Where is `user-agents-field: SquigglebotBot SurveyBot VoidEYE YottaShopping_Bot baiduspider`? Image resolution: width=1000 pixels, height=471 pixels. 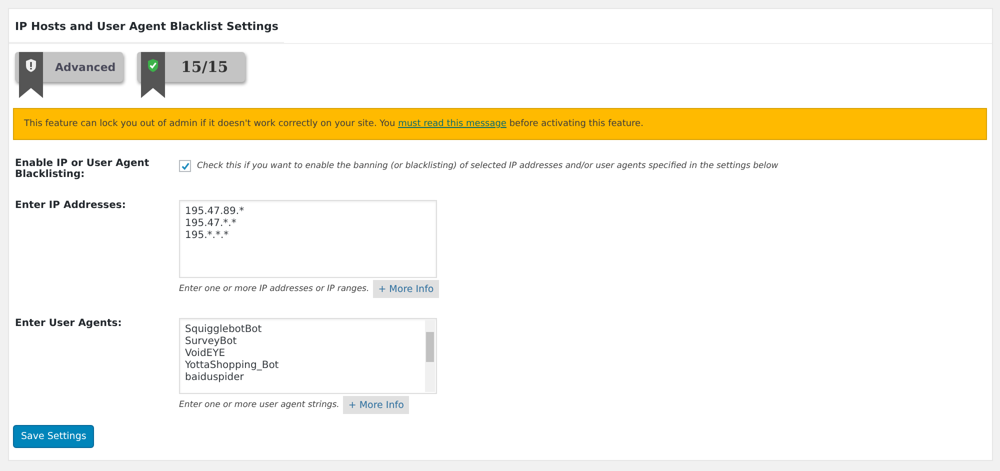 user-agents-field: SquigglebotBot SurveyBot VoidEYE YottaShopping_Bot baiduspider is located at coordinates (308, 356).